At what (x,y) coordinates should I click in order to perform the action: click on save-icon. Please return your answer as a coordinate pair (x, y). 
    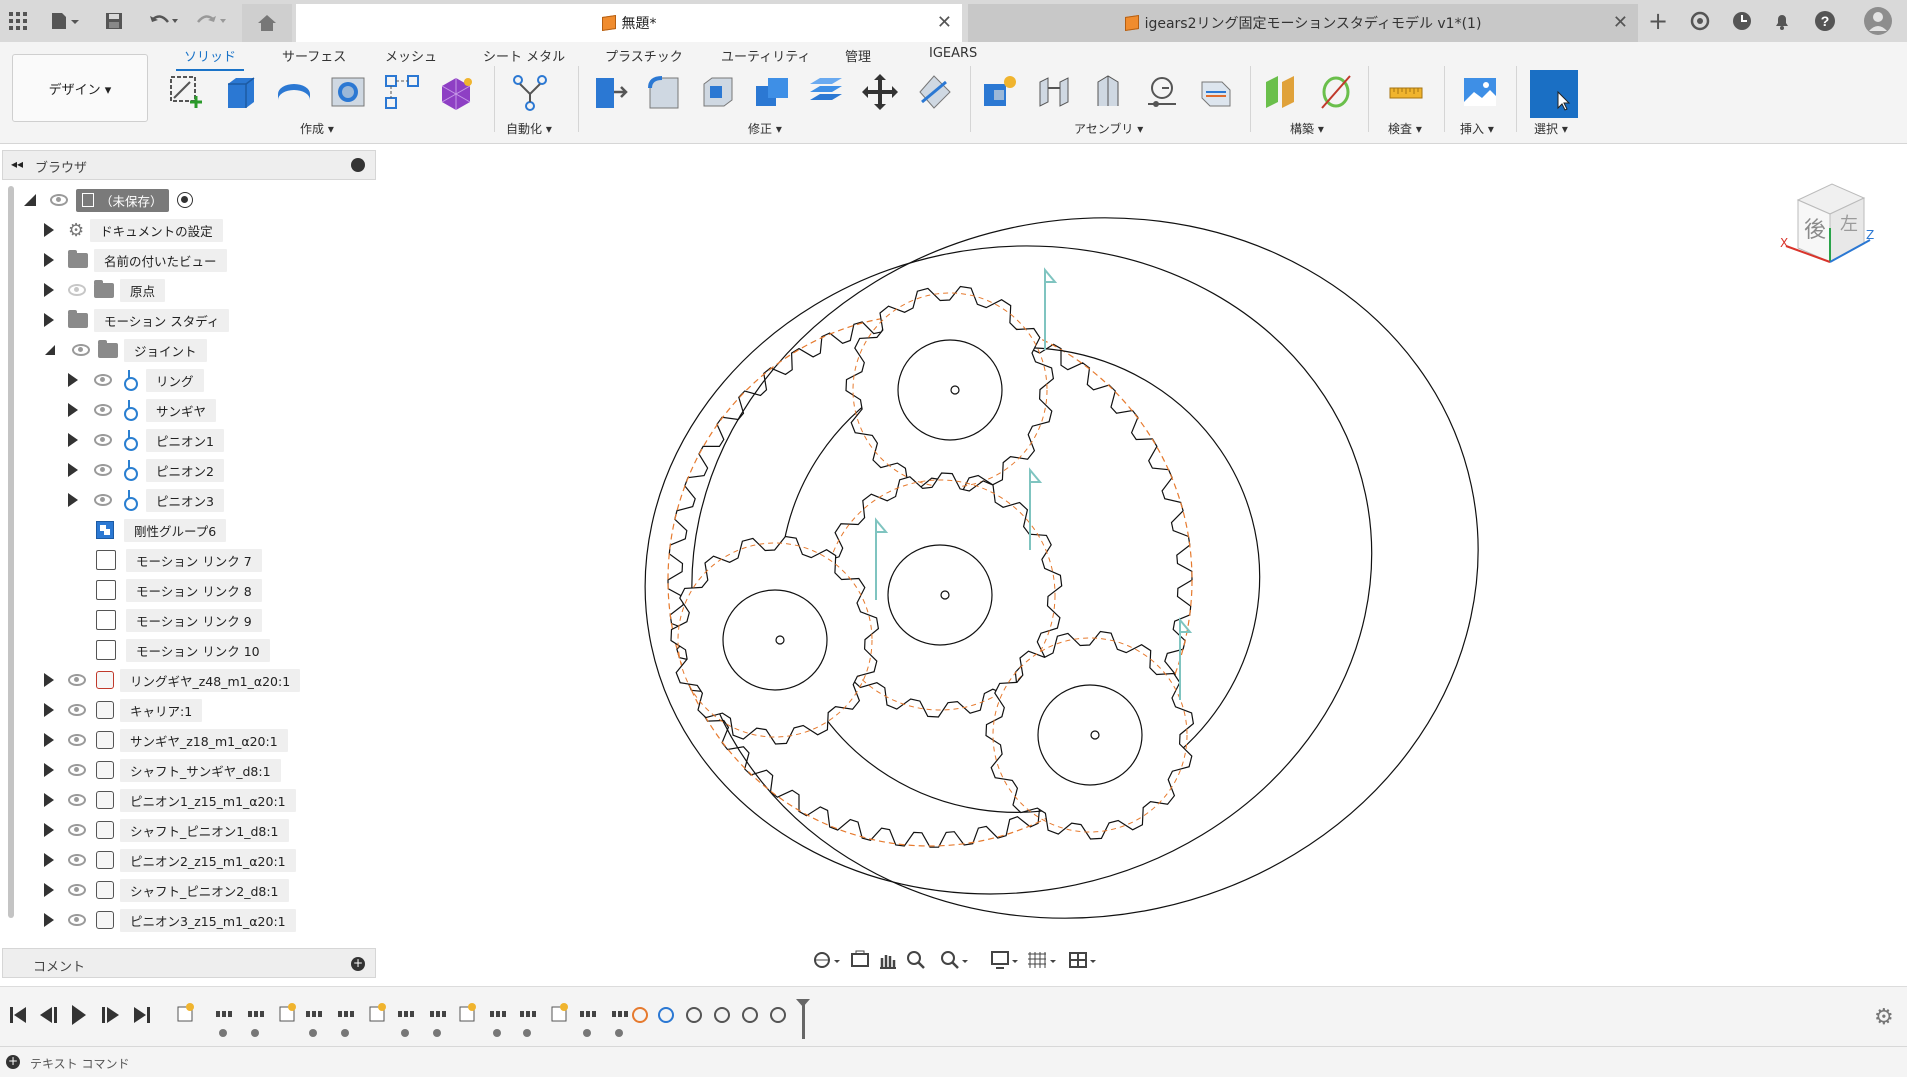
    Looking at the image, I should click on (114, 21).